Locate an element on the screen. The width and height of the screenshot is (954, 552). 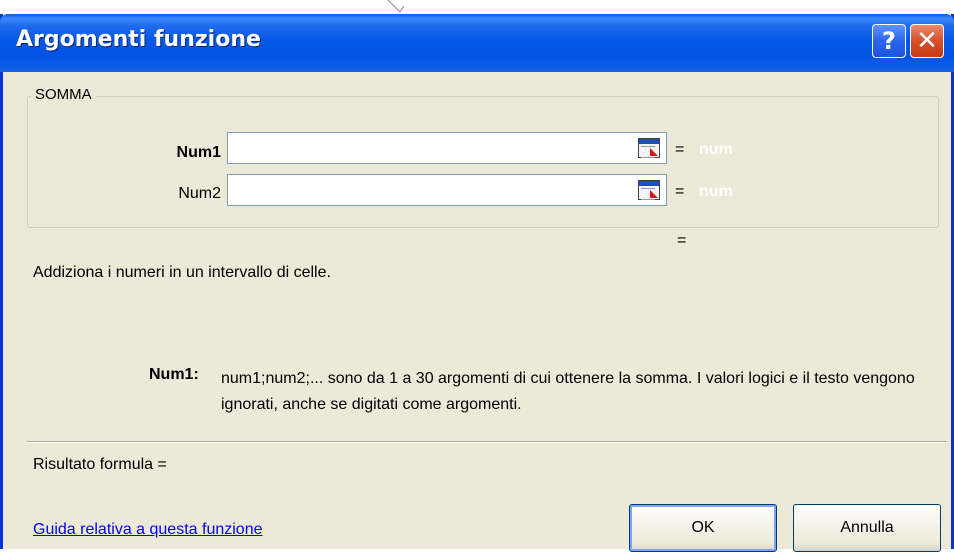
cancel-button: Annulla is located at coordinates (867, 528).